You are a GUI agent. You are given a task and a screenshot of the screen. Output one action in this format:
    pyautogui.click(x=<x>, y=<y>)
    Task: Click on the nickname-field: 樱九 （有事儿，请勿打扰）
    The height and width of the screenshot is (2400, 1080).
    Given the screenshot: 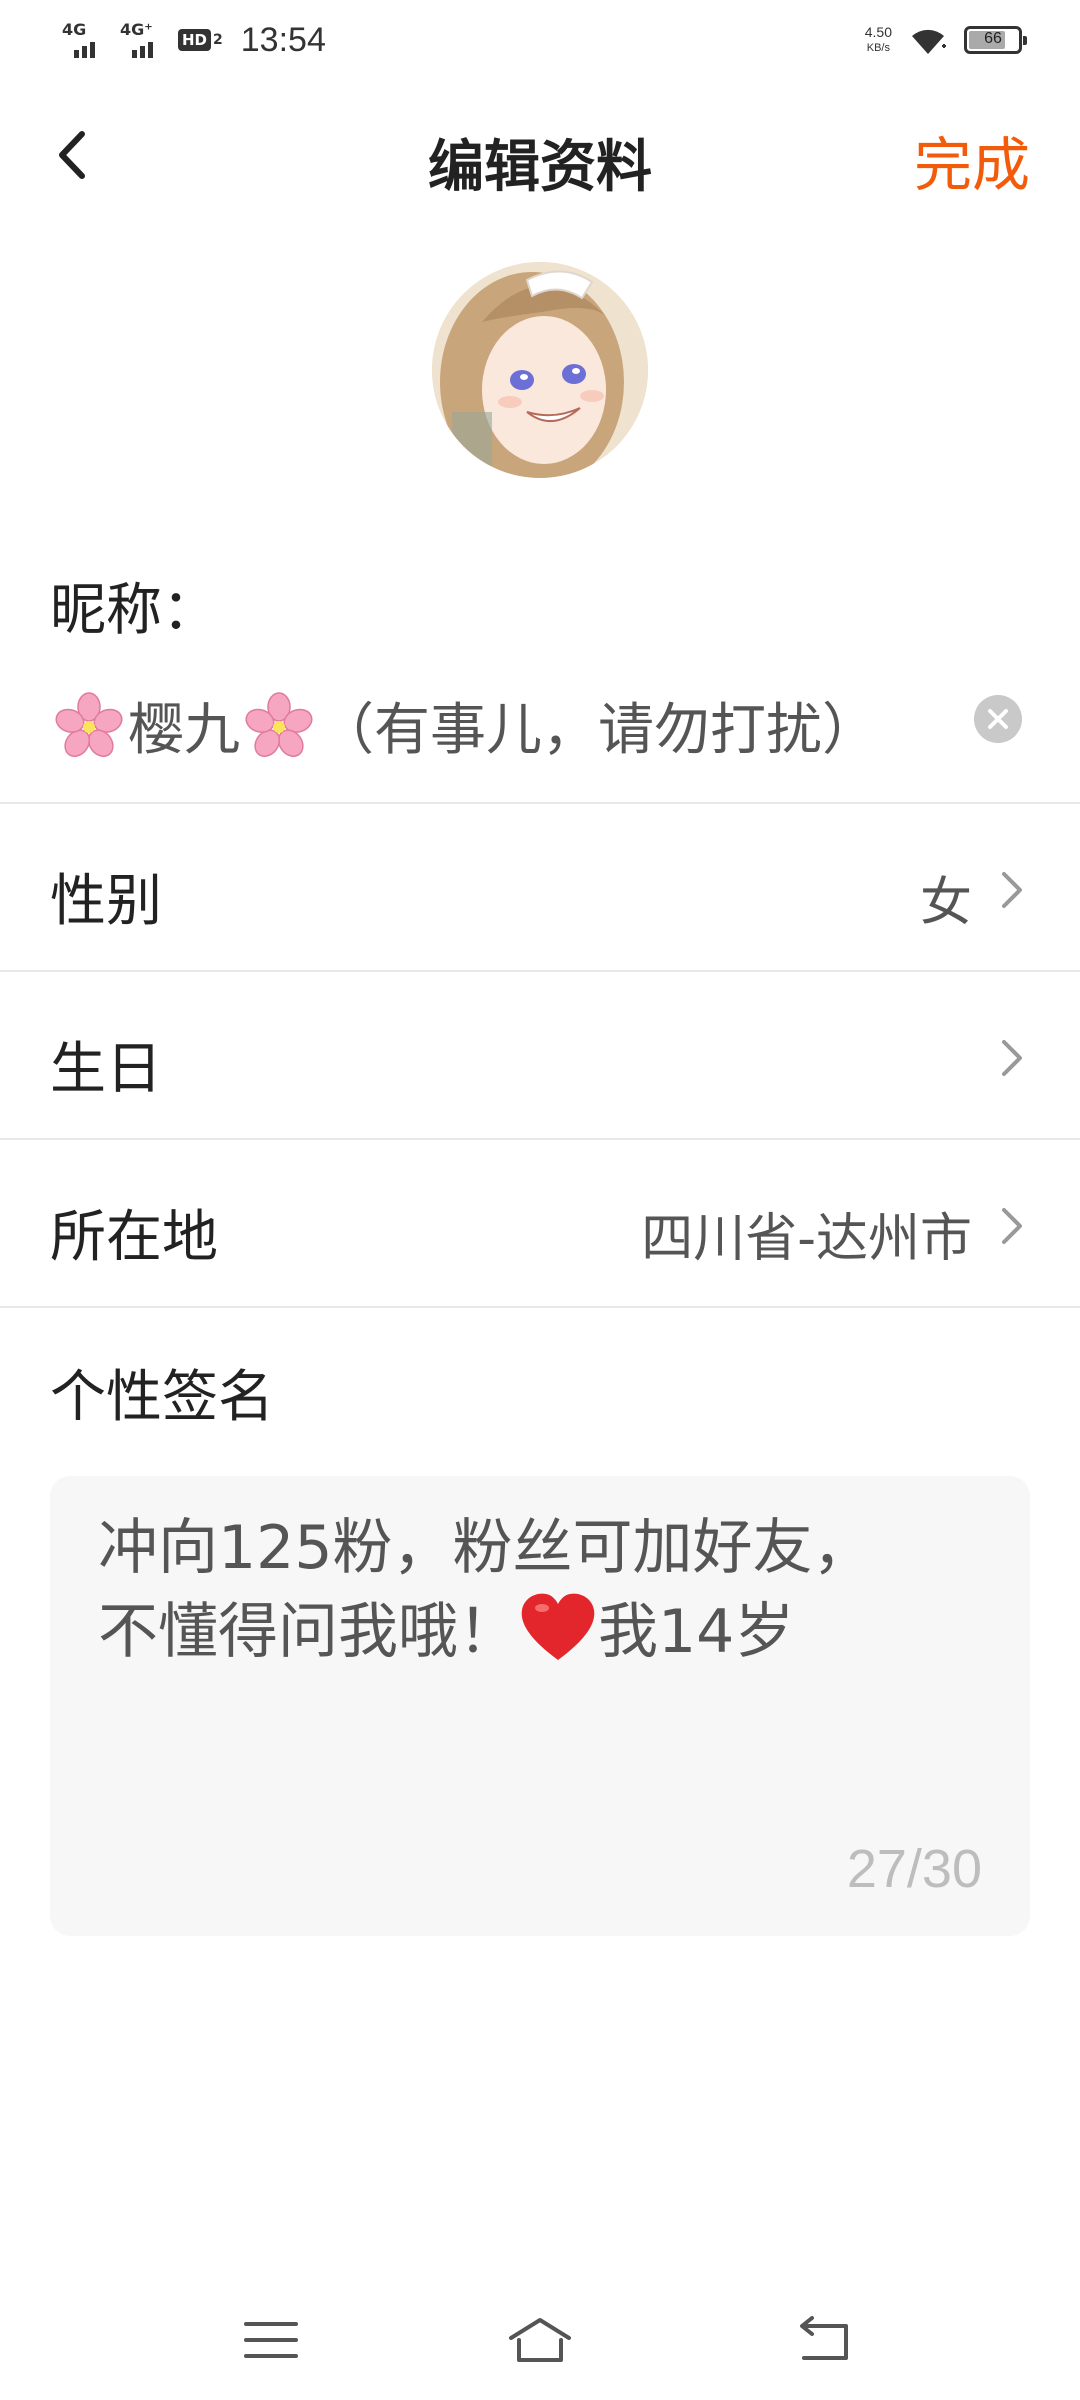 What is the action you would take?
    pyautogui.click(x=545, y=720)
    